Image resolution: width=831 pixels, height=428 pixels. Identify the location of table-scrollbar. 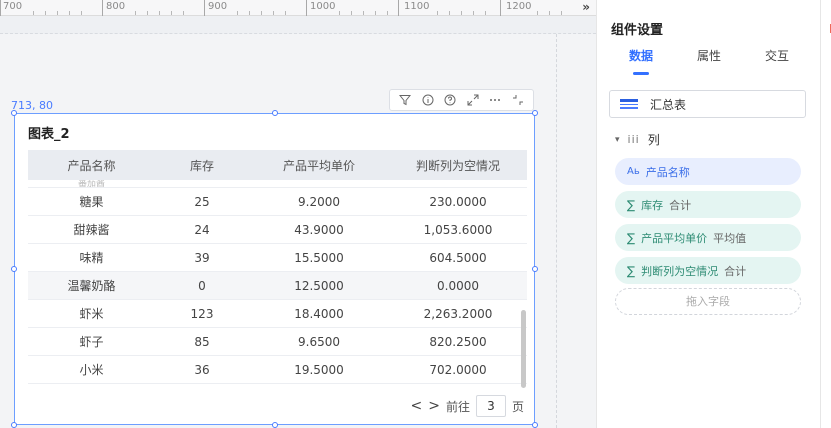
(523, 349).